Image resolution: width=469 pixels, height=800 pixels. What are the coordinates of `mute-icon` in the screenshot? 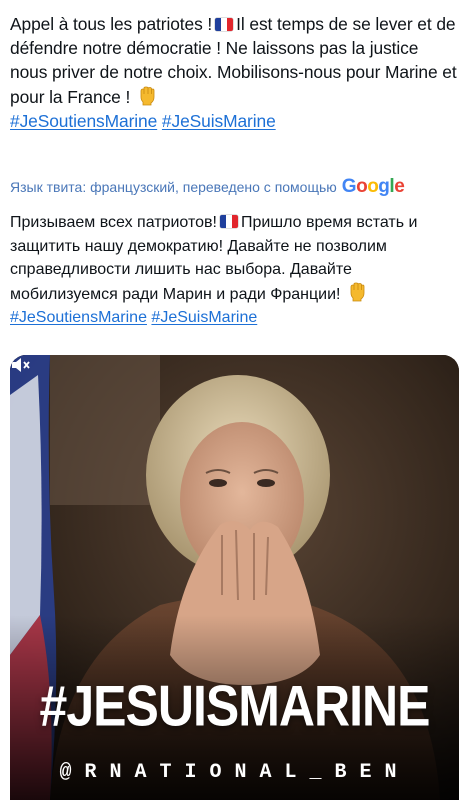 It's located at (21, 365).